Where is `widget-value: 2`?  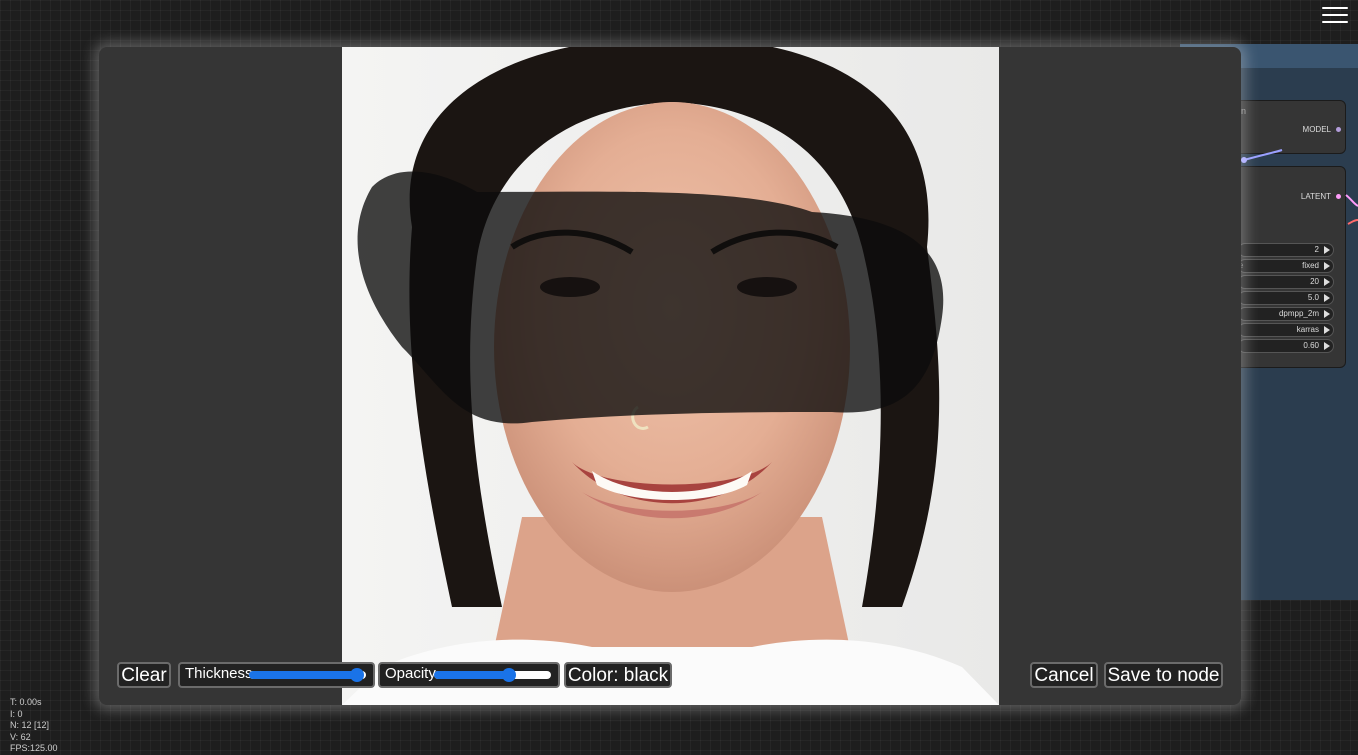 widget-value: 2 is located at coordinates (1316, 249).